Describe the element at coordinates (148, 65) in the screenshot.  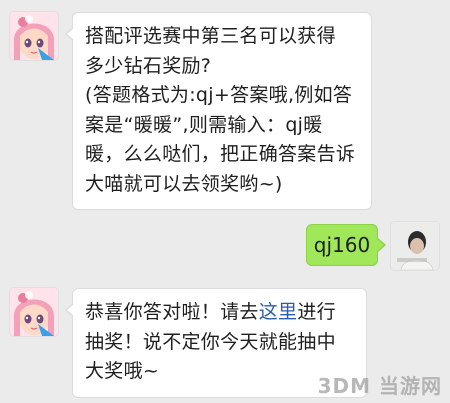
I see `message-line: 多少钻石奖励?` at that location.